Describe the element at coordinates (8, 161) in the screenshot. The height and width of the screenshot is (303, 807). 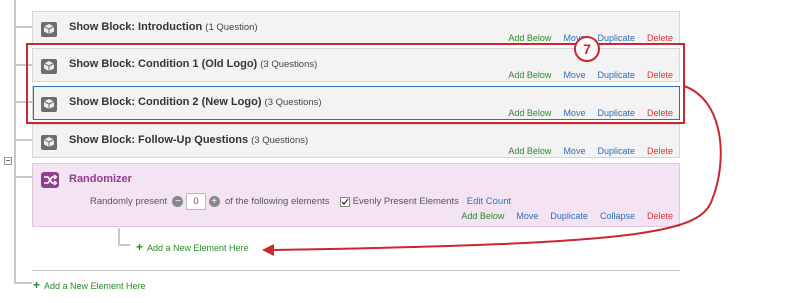
I see `collapse-toggle` at that location.